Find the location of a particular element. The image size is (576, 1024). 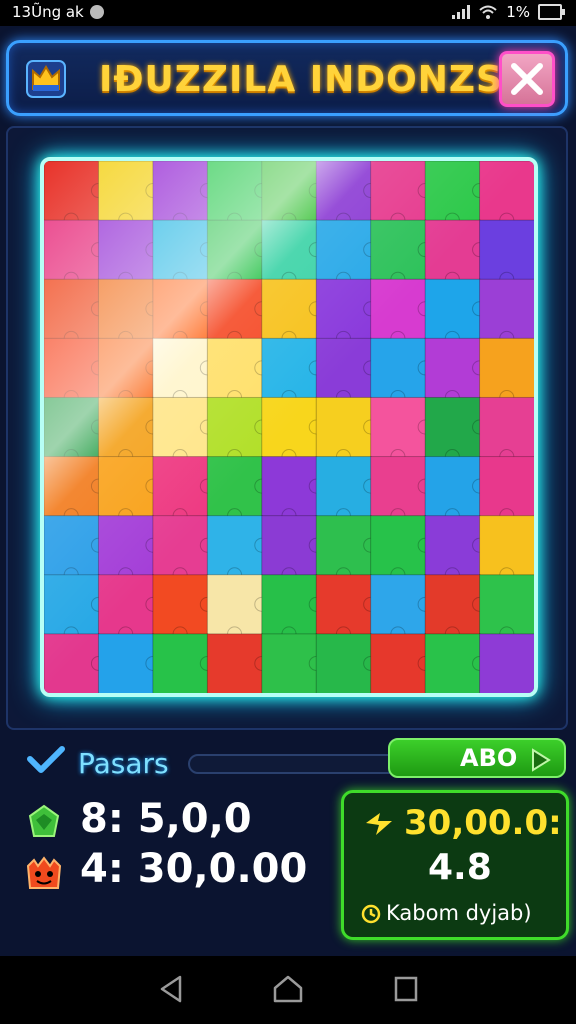

header: IĐUZZILA INDONZSIA is located at coordinates (287, 78).